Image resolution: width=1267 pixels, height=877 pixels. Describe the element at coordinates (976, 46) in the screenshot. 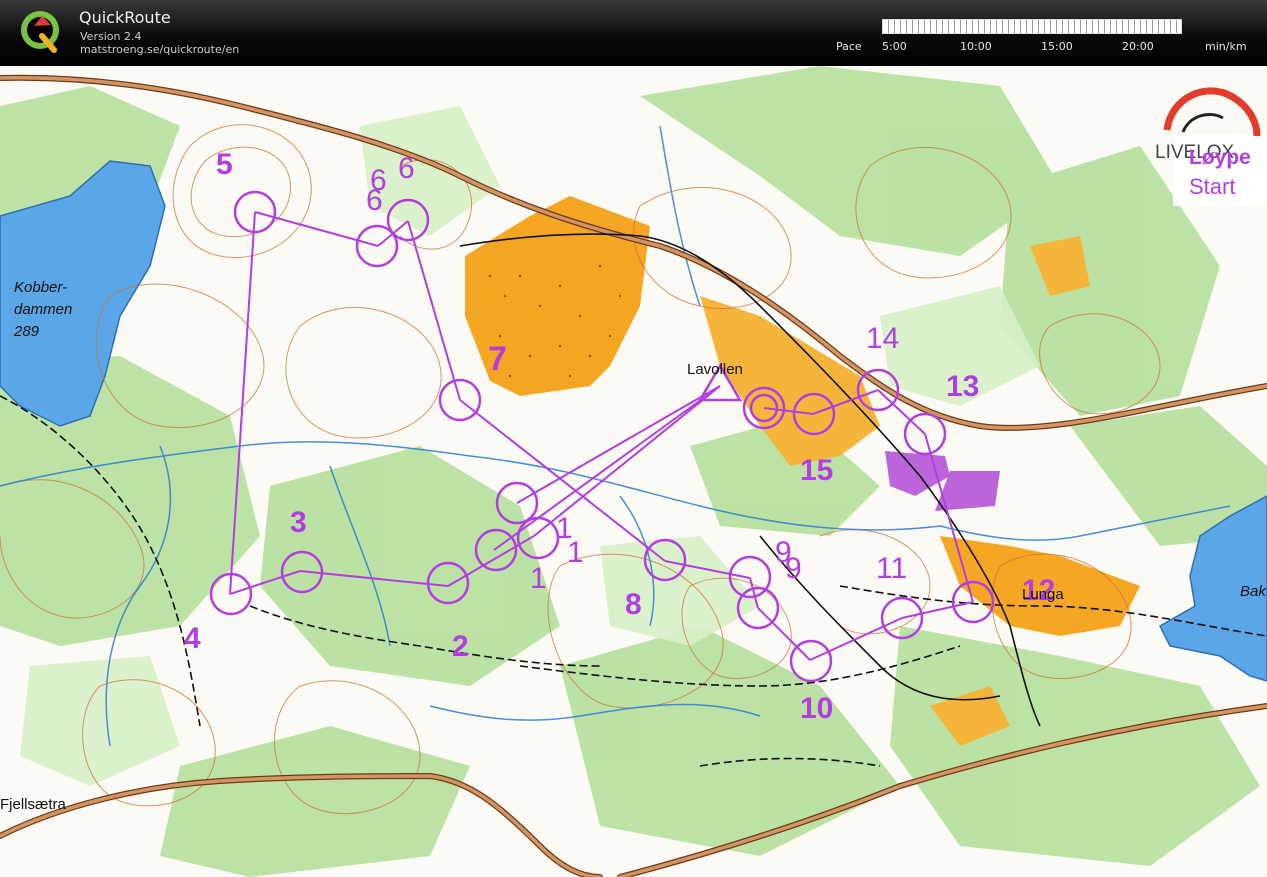

I see `pace-tick-10: 10:00` at that location.